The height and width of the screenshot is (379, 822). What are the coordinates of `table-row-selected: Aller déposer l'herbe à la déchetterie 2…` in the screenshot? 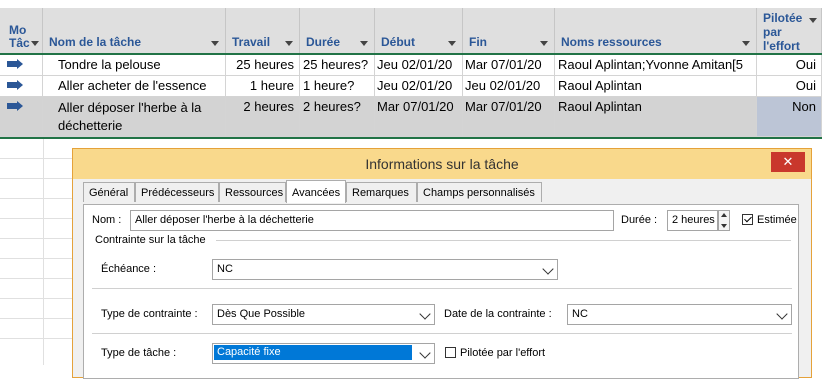 It's located at (411, 117).